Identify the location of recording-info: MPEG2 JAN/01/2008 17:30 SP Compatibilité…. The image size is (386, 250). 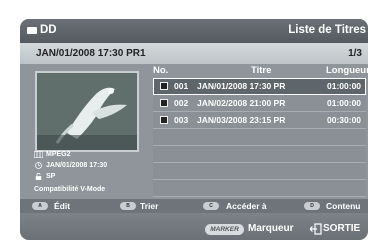
(88, 172).